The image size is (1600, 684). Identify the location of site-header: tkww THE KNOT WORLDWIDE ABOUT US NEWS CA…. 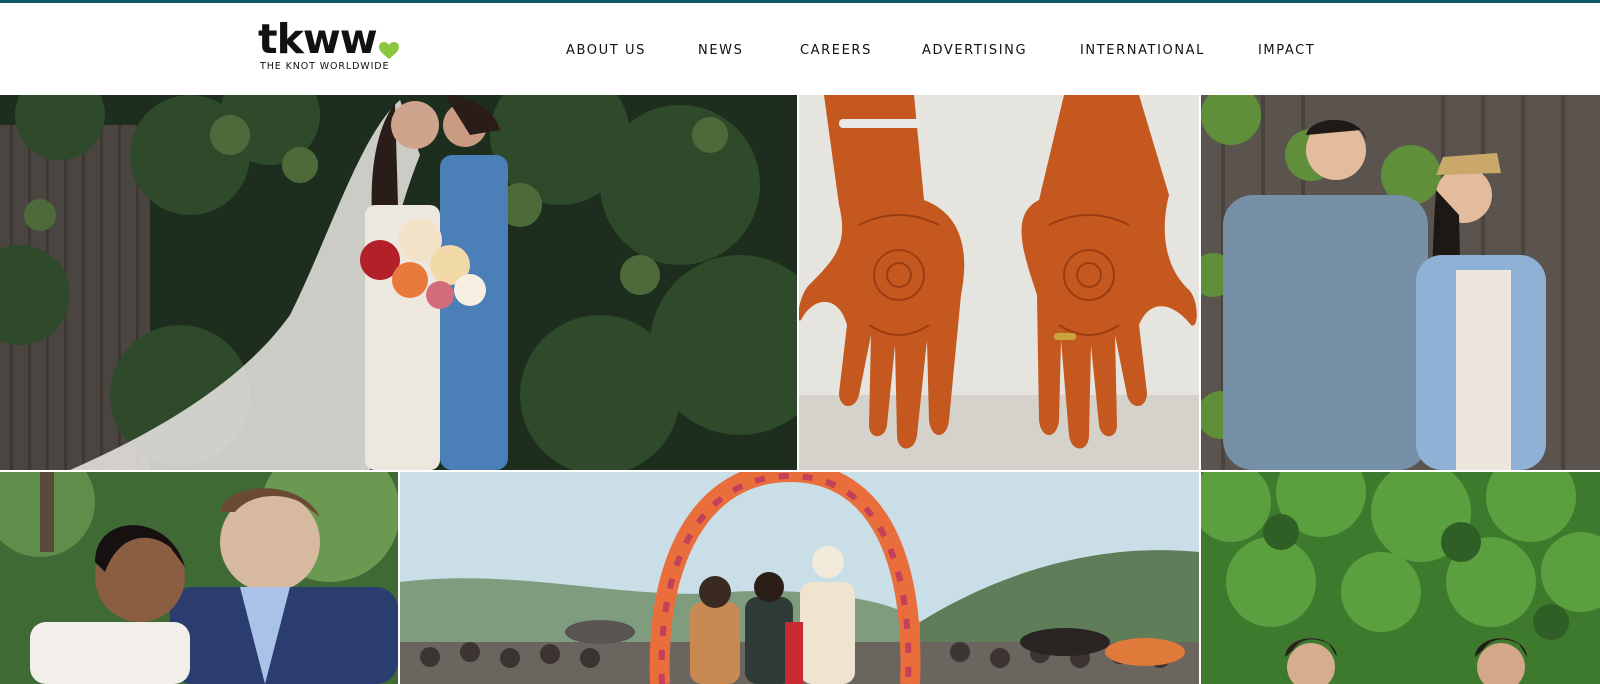
(800, 49).